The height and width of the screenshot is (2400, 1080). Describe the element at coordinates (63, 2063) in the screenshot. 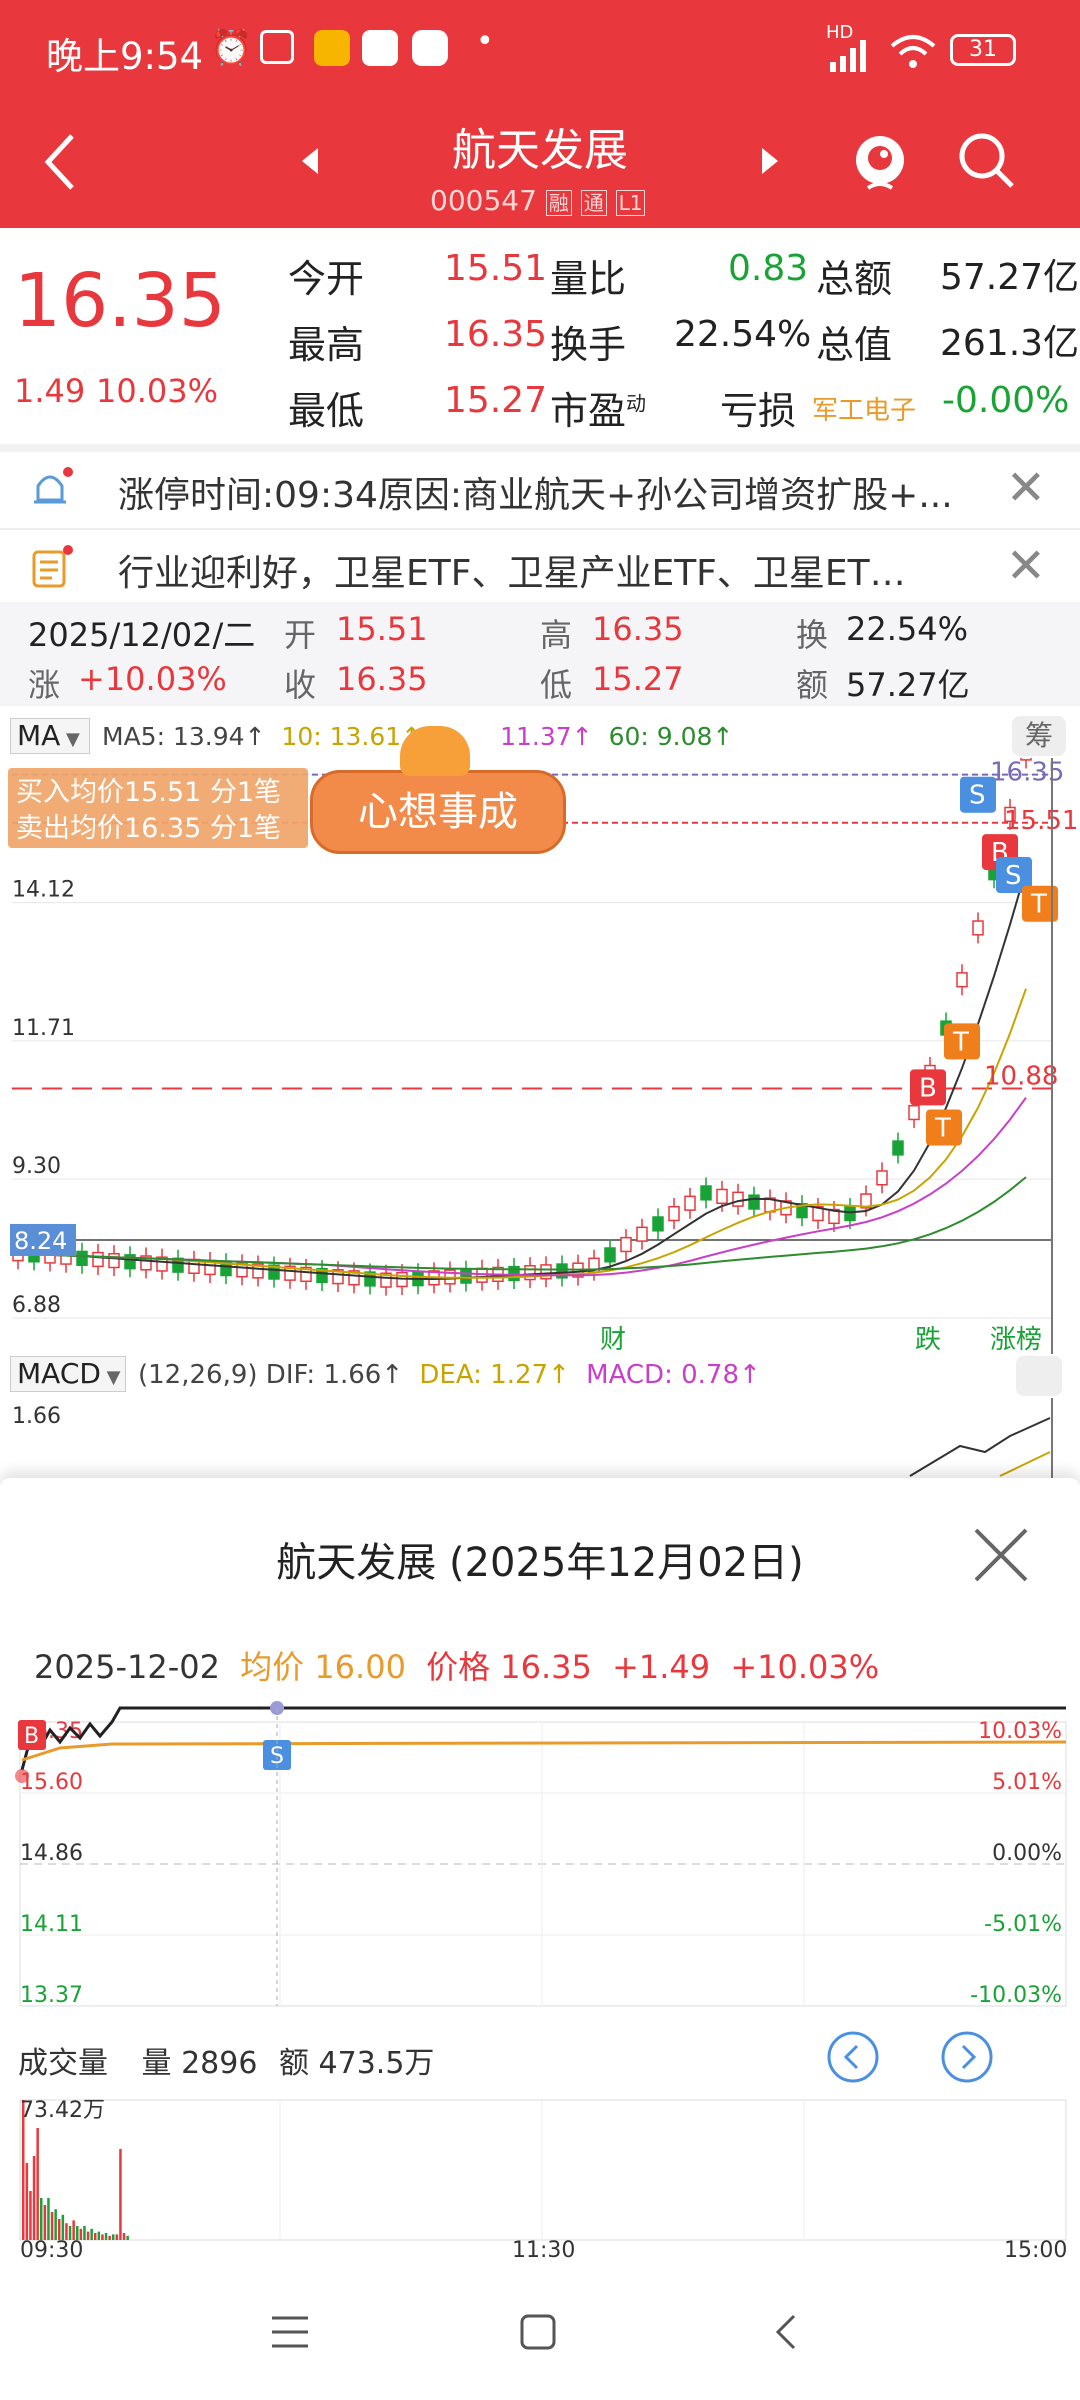

I see `volume-title: 成交量` at that location.